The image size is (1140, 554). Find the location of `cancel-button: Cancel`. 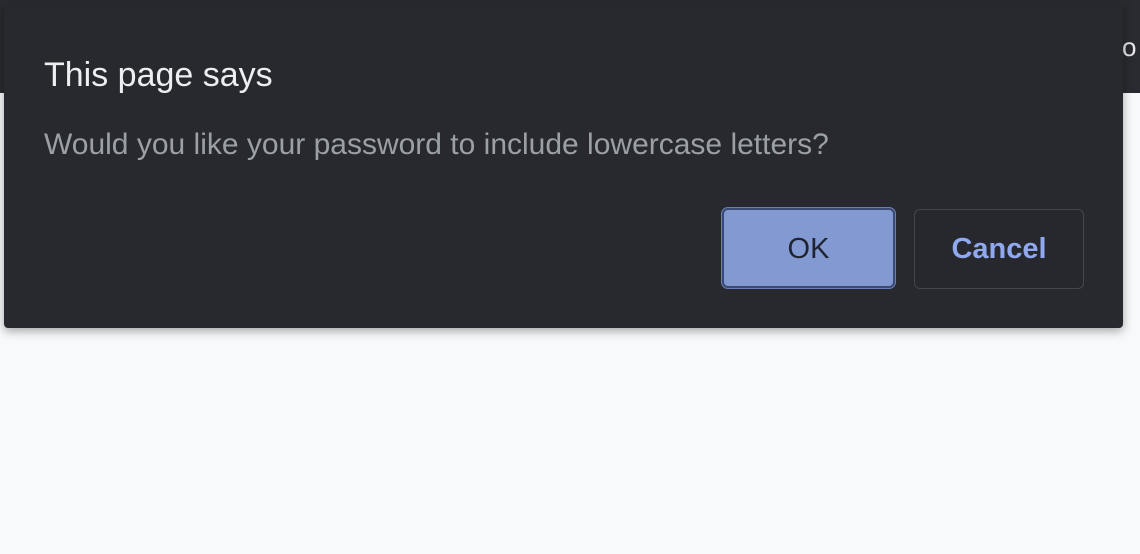

cancel-button: Cancel is located at coordinates (999, 249).